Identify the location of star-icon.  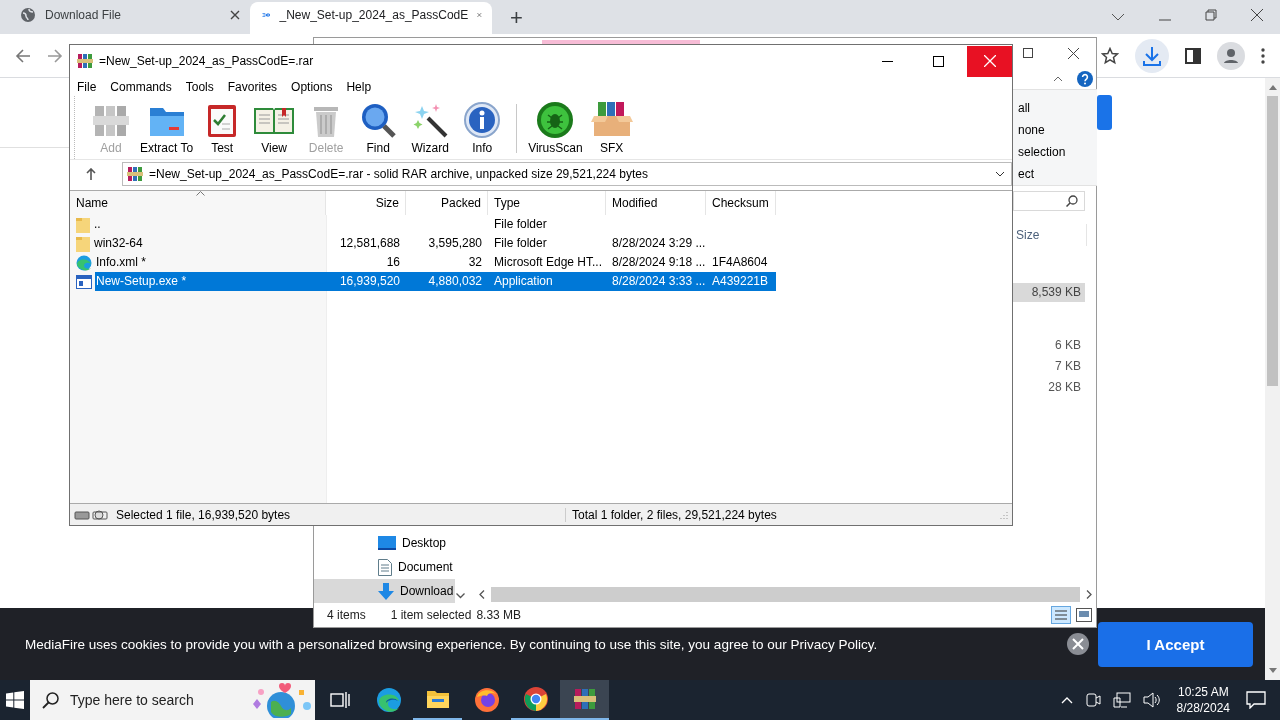
(1110, 55).